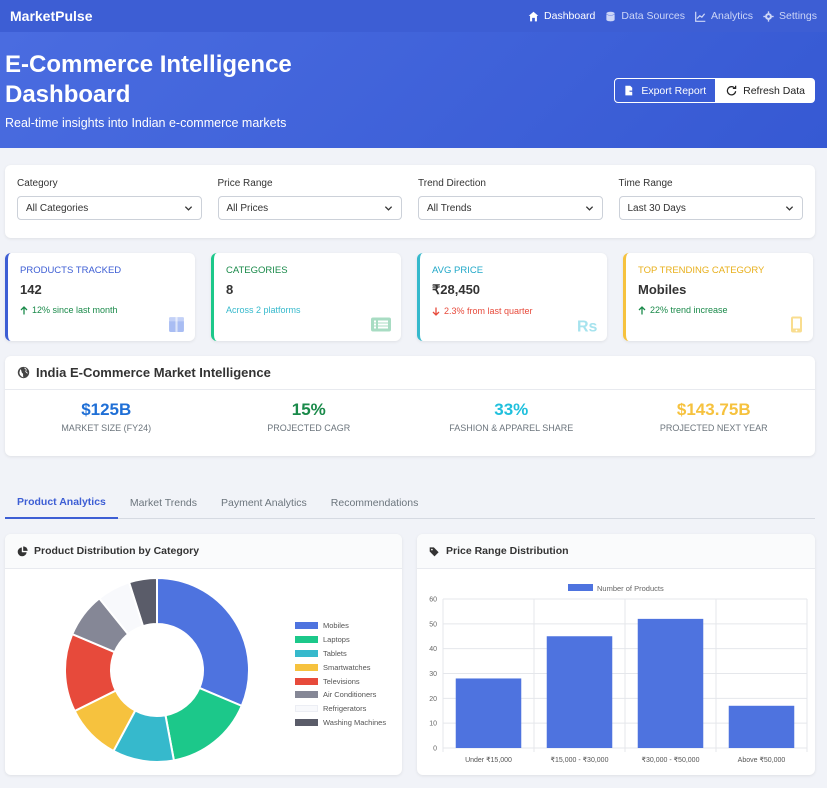  What do you see at coordinates (203, 642) in the screenshot?
I see `doughnut-slice-mobiles` at bounding box center [203, 642].